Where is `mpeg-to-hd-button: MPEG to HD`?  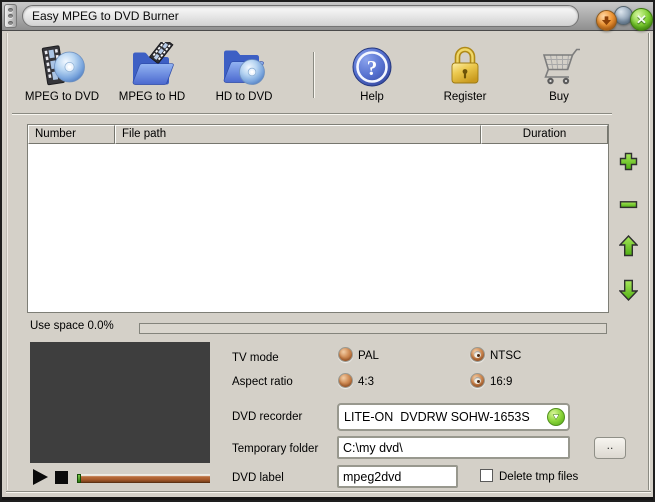 mpeg-to-hd-button: MPEG to HD is located at coordinates (152, 71).